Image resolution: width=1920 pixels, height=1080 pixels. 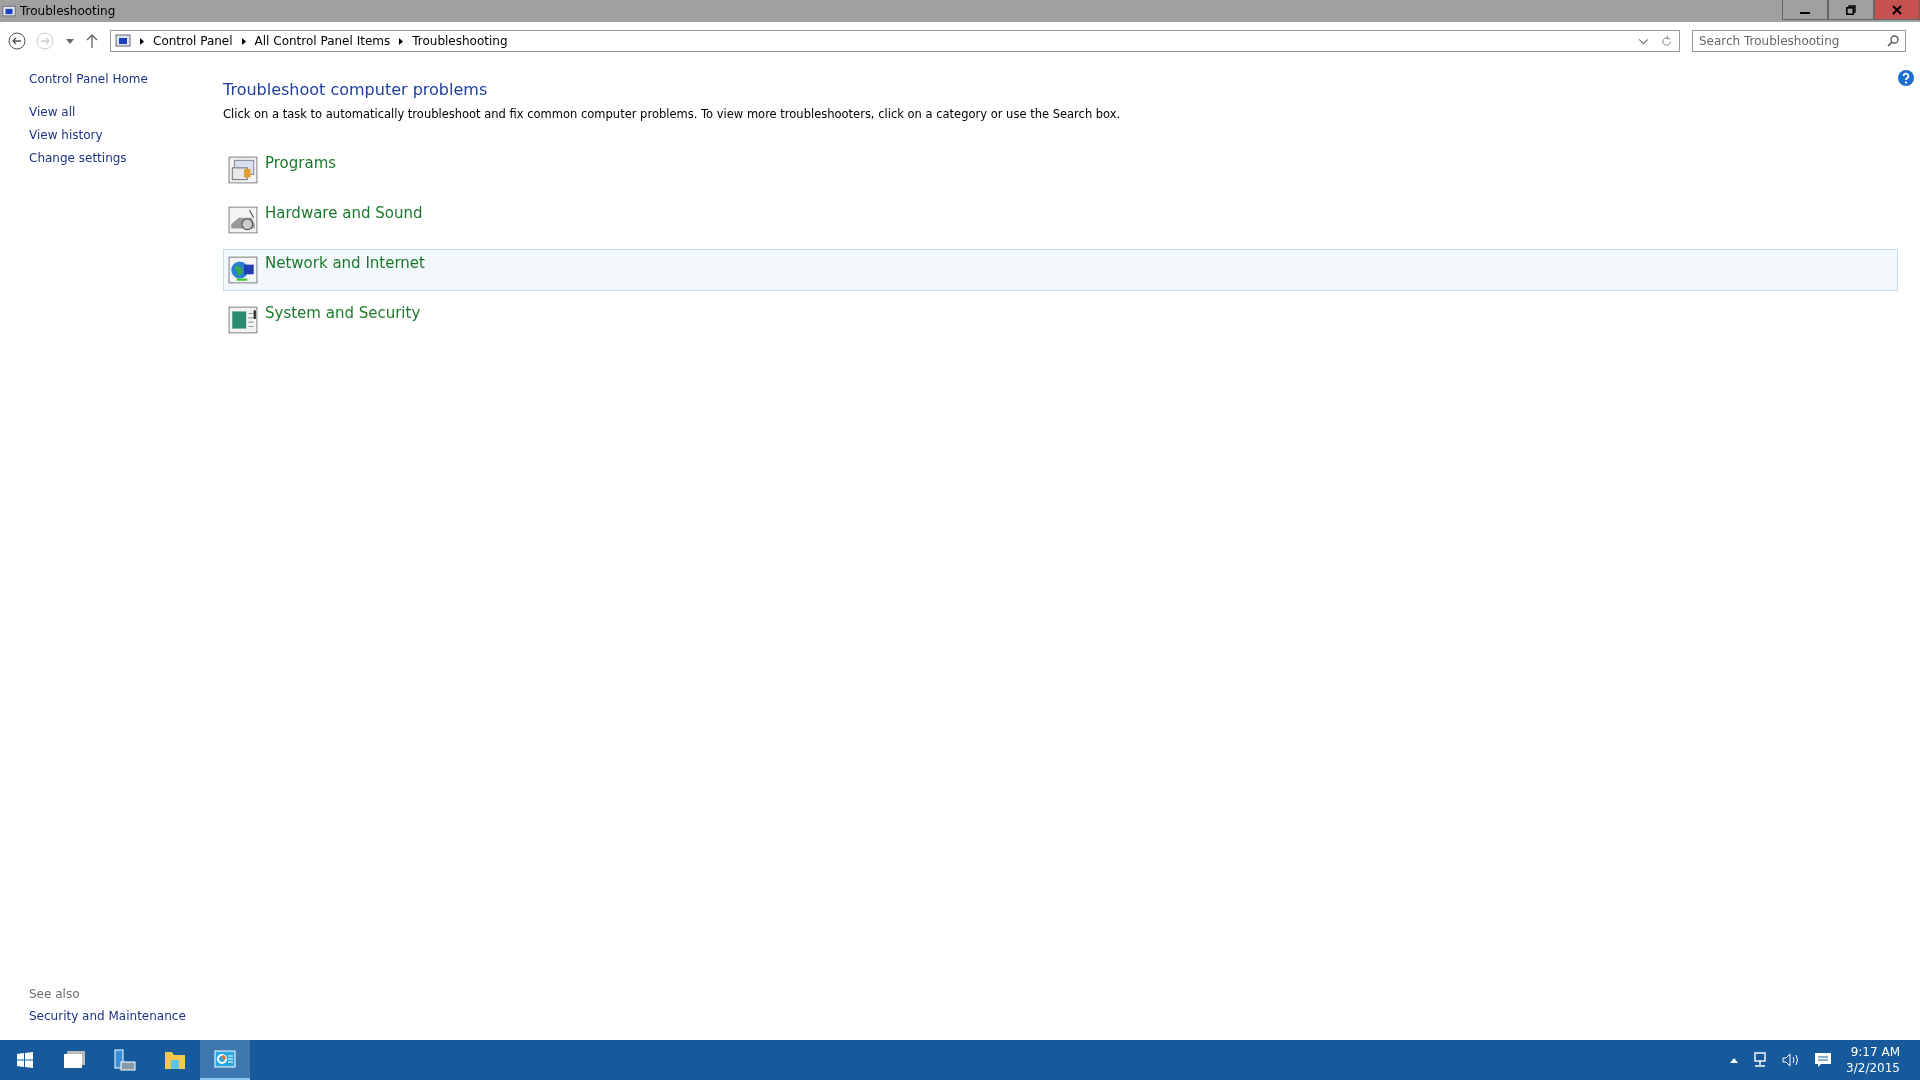 I want to click on restore-icon, so click(x=1851, y=9).